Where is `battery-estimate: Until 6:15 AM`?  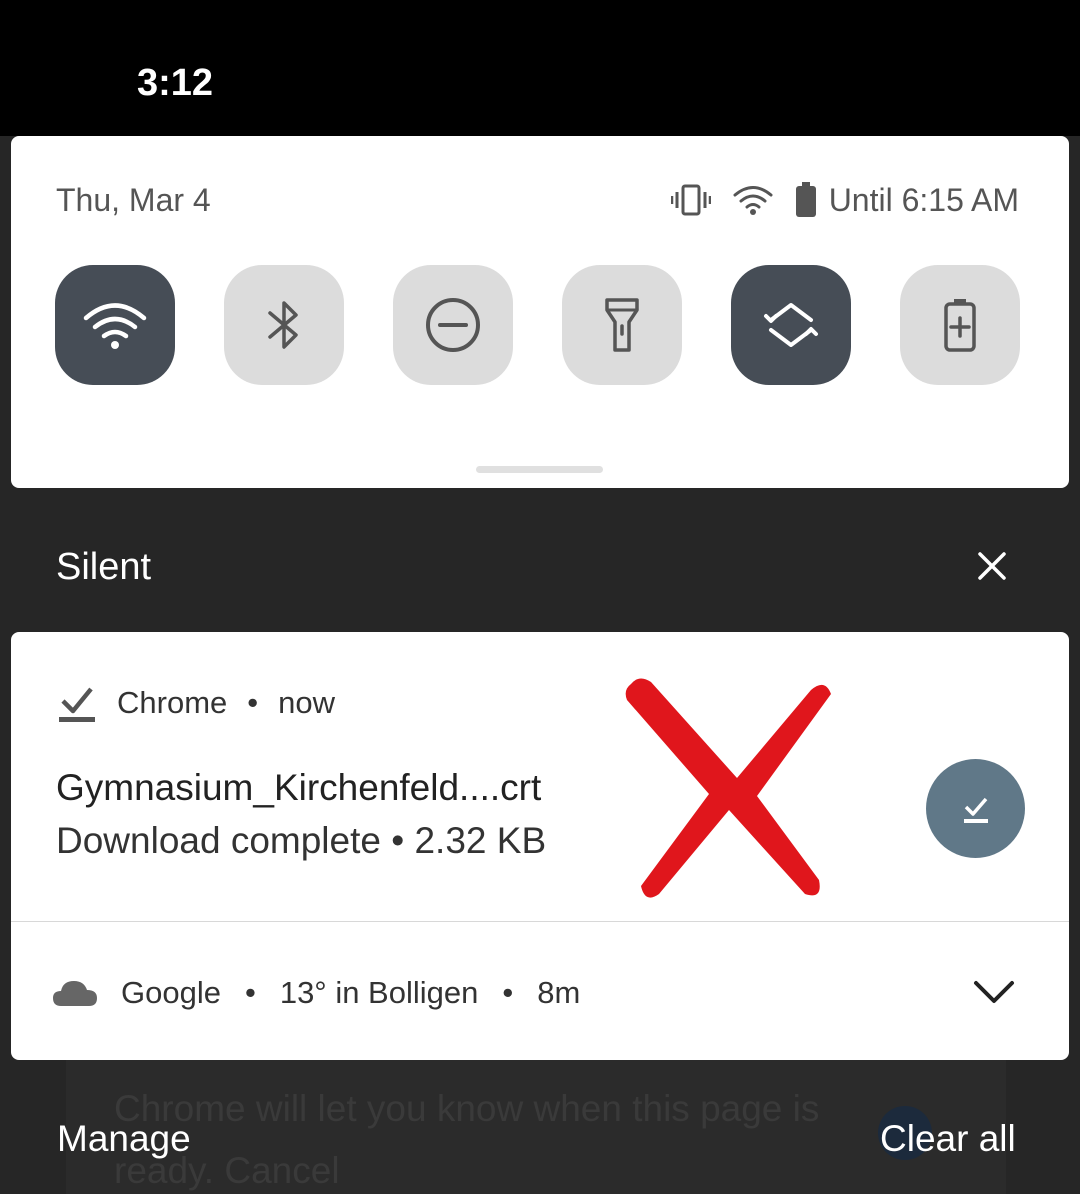
battery-estimate: Until 6:15 AM is located at coordinates (923, 199).